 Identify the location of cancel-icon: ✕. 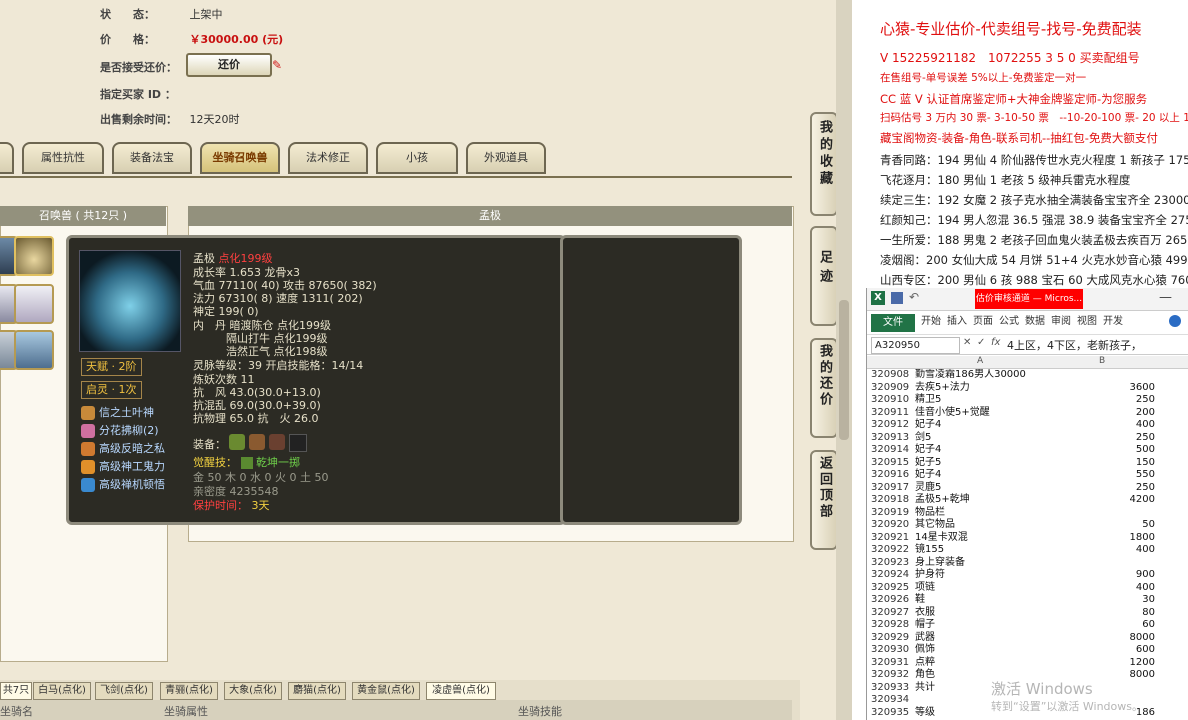
(967, 342).